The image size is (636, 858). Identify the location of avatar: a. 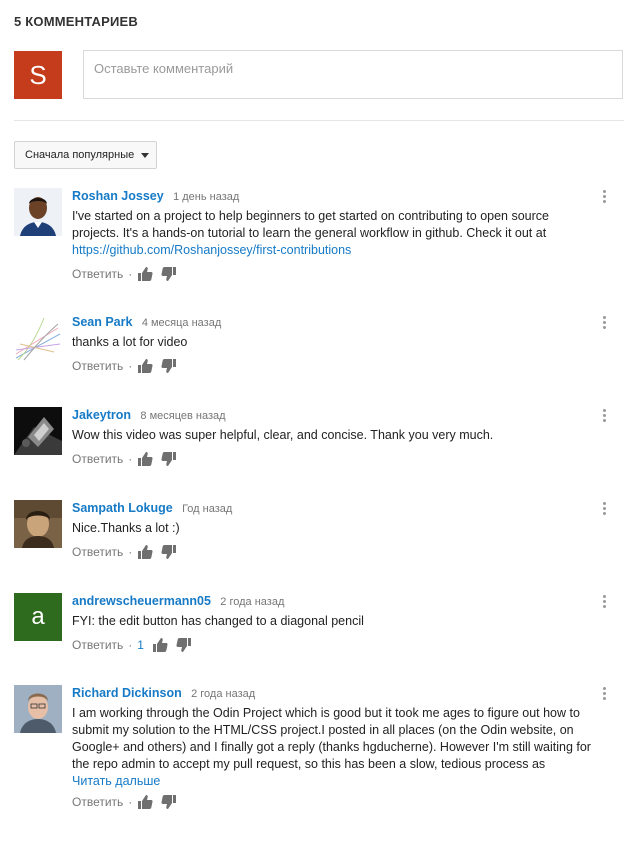
(38, 617).